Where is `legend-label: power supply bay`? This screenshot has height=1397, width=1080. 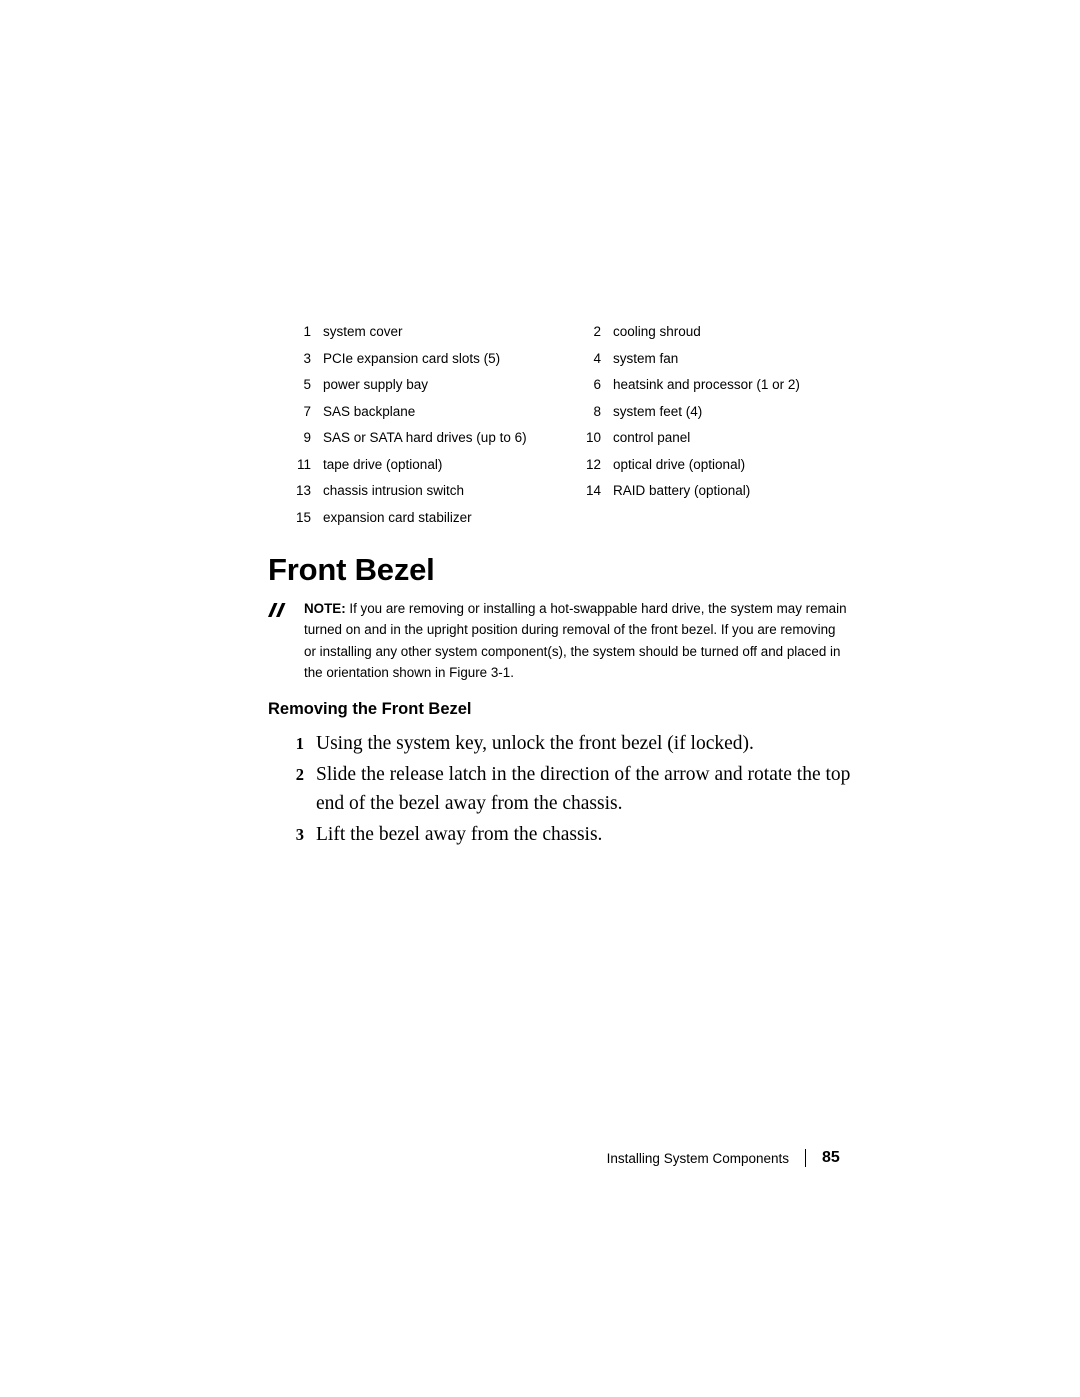
legend-label: power supply bay is located at coordinates (376, 384).